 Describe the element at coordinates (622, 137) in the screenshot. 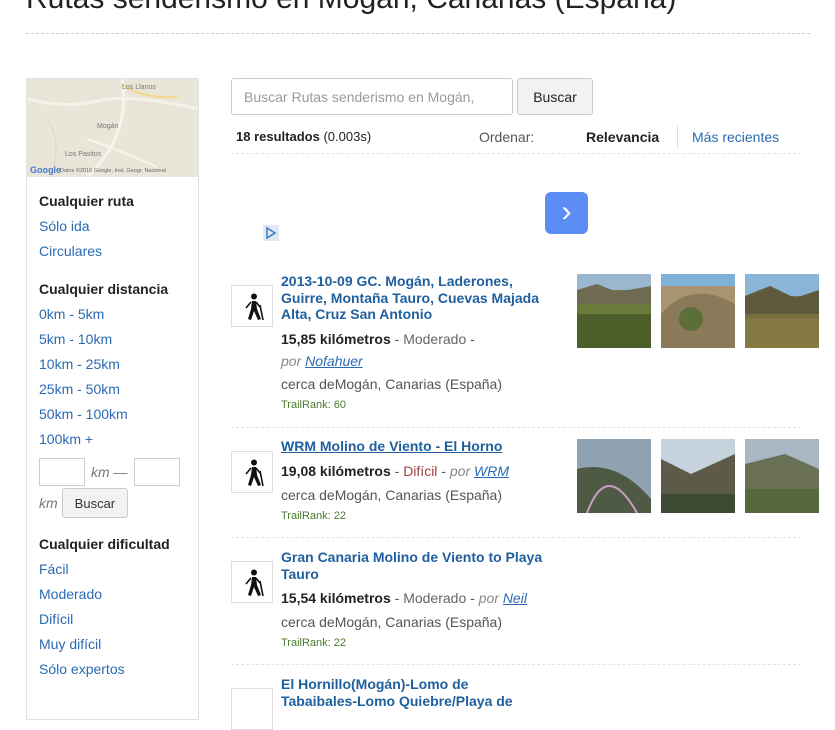

I see `sort-relevance: Relevancia` at that location.